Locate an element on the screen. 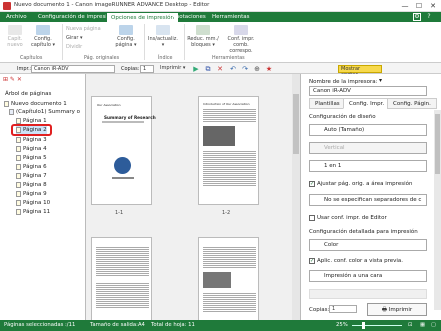 The width and height of the screenshot is (441, 331). delete-icon: ✕ is located at coordinates (220, 69).